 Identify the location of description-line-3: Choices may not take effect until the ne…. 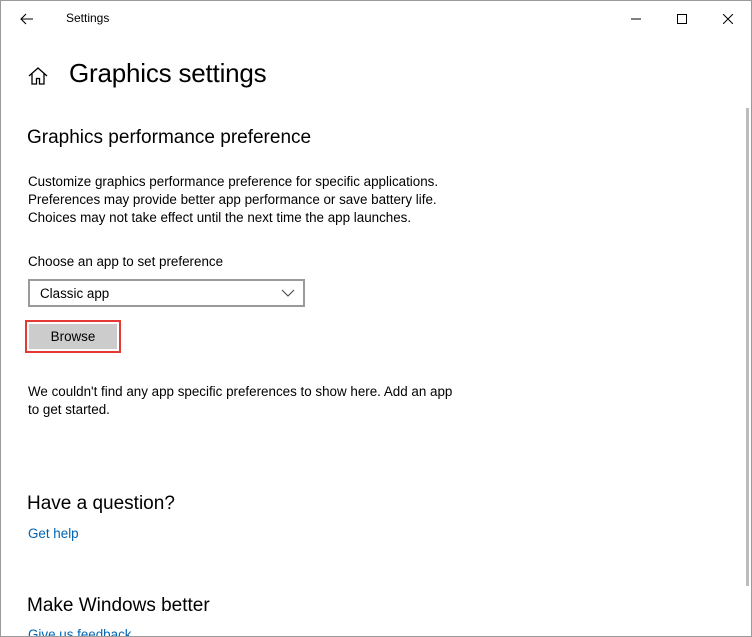
(220, 217).